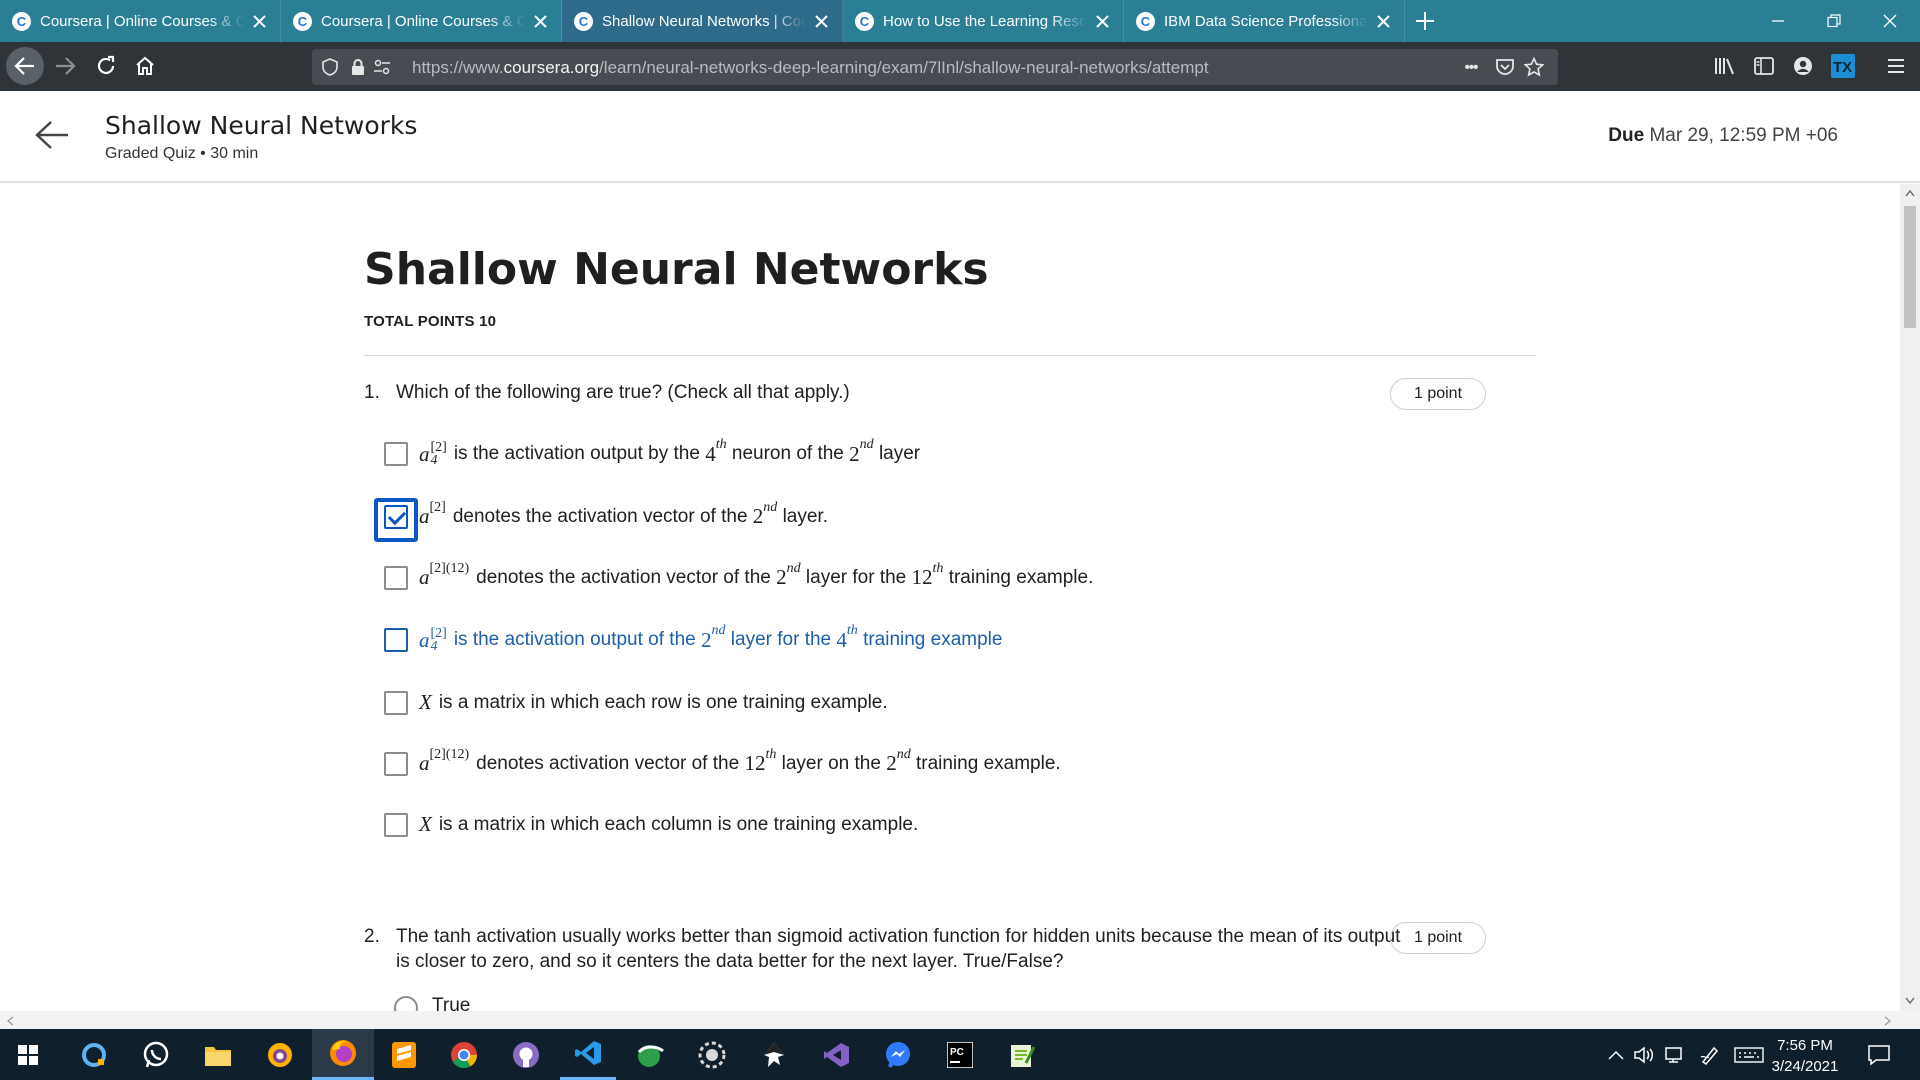 Image resolution: width=1920 pixels, height=1080 pixels. What do you see at coordinates (831, 763) in the screenshot?
I see `option-text: layer on the` at bounding box center [831, 763].